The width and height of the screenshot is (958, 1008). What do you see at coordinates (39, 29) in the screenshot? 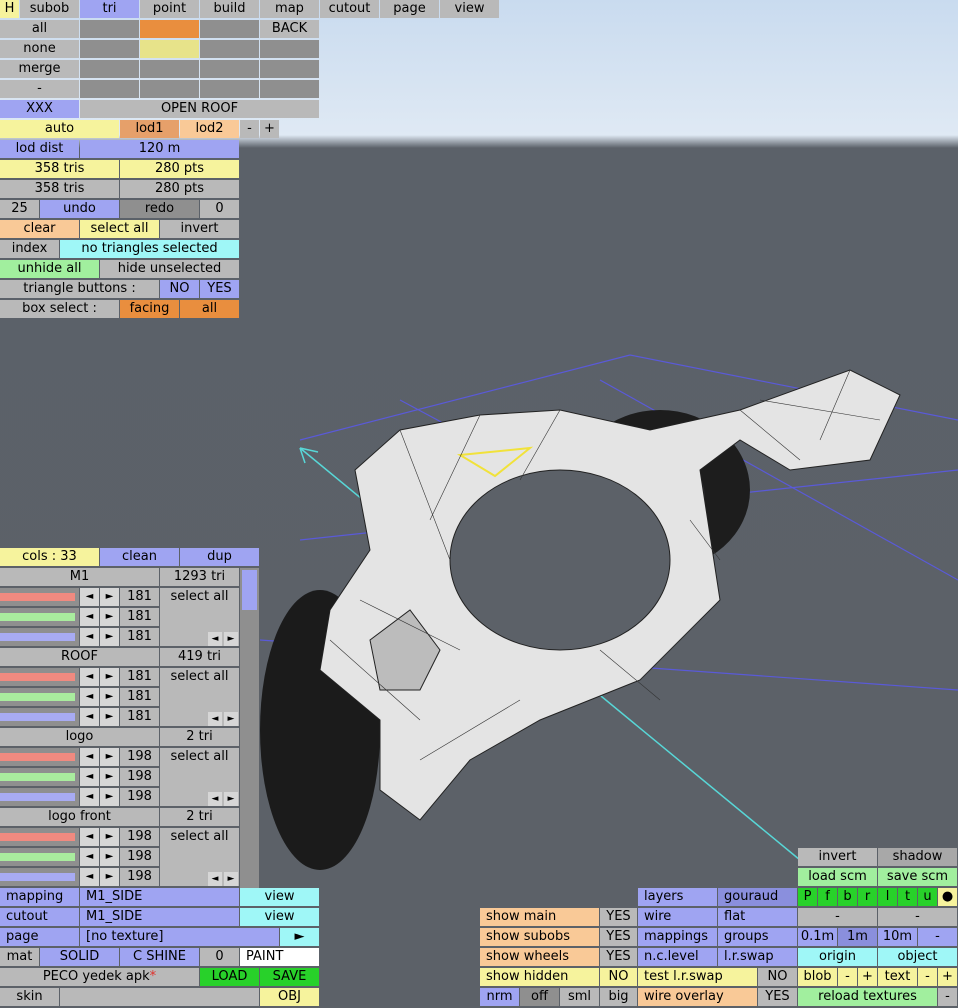
I see `select-all-button: all` at bounding box center [39, 29].